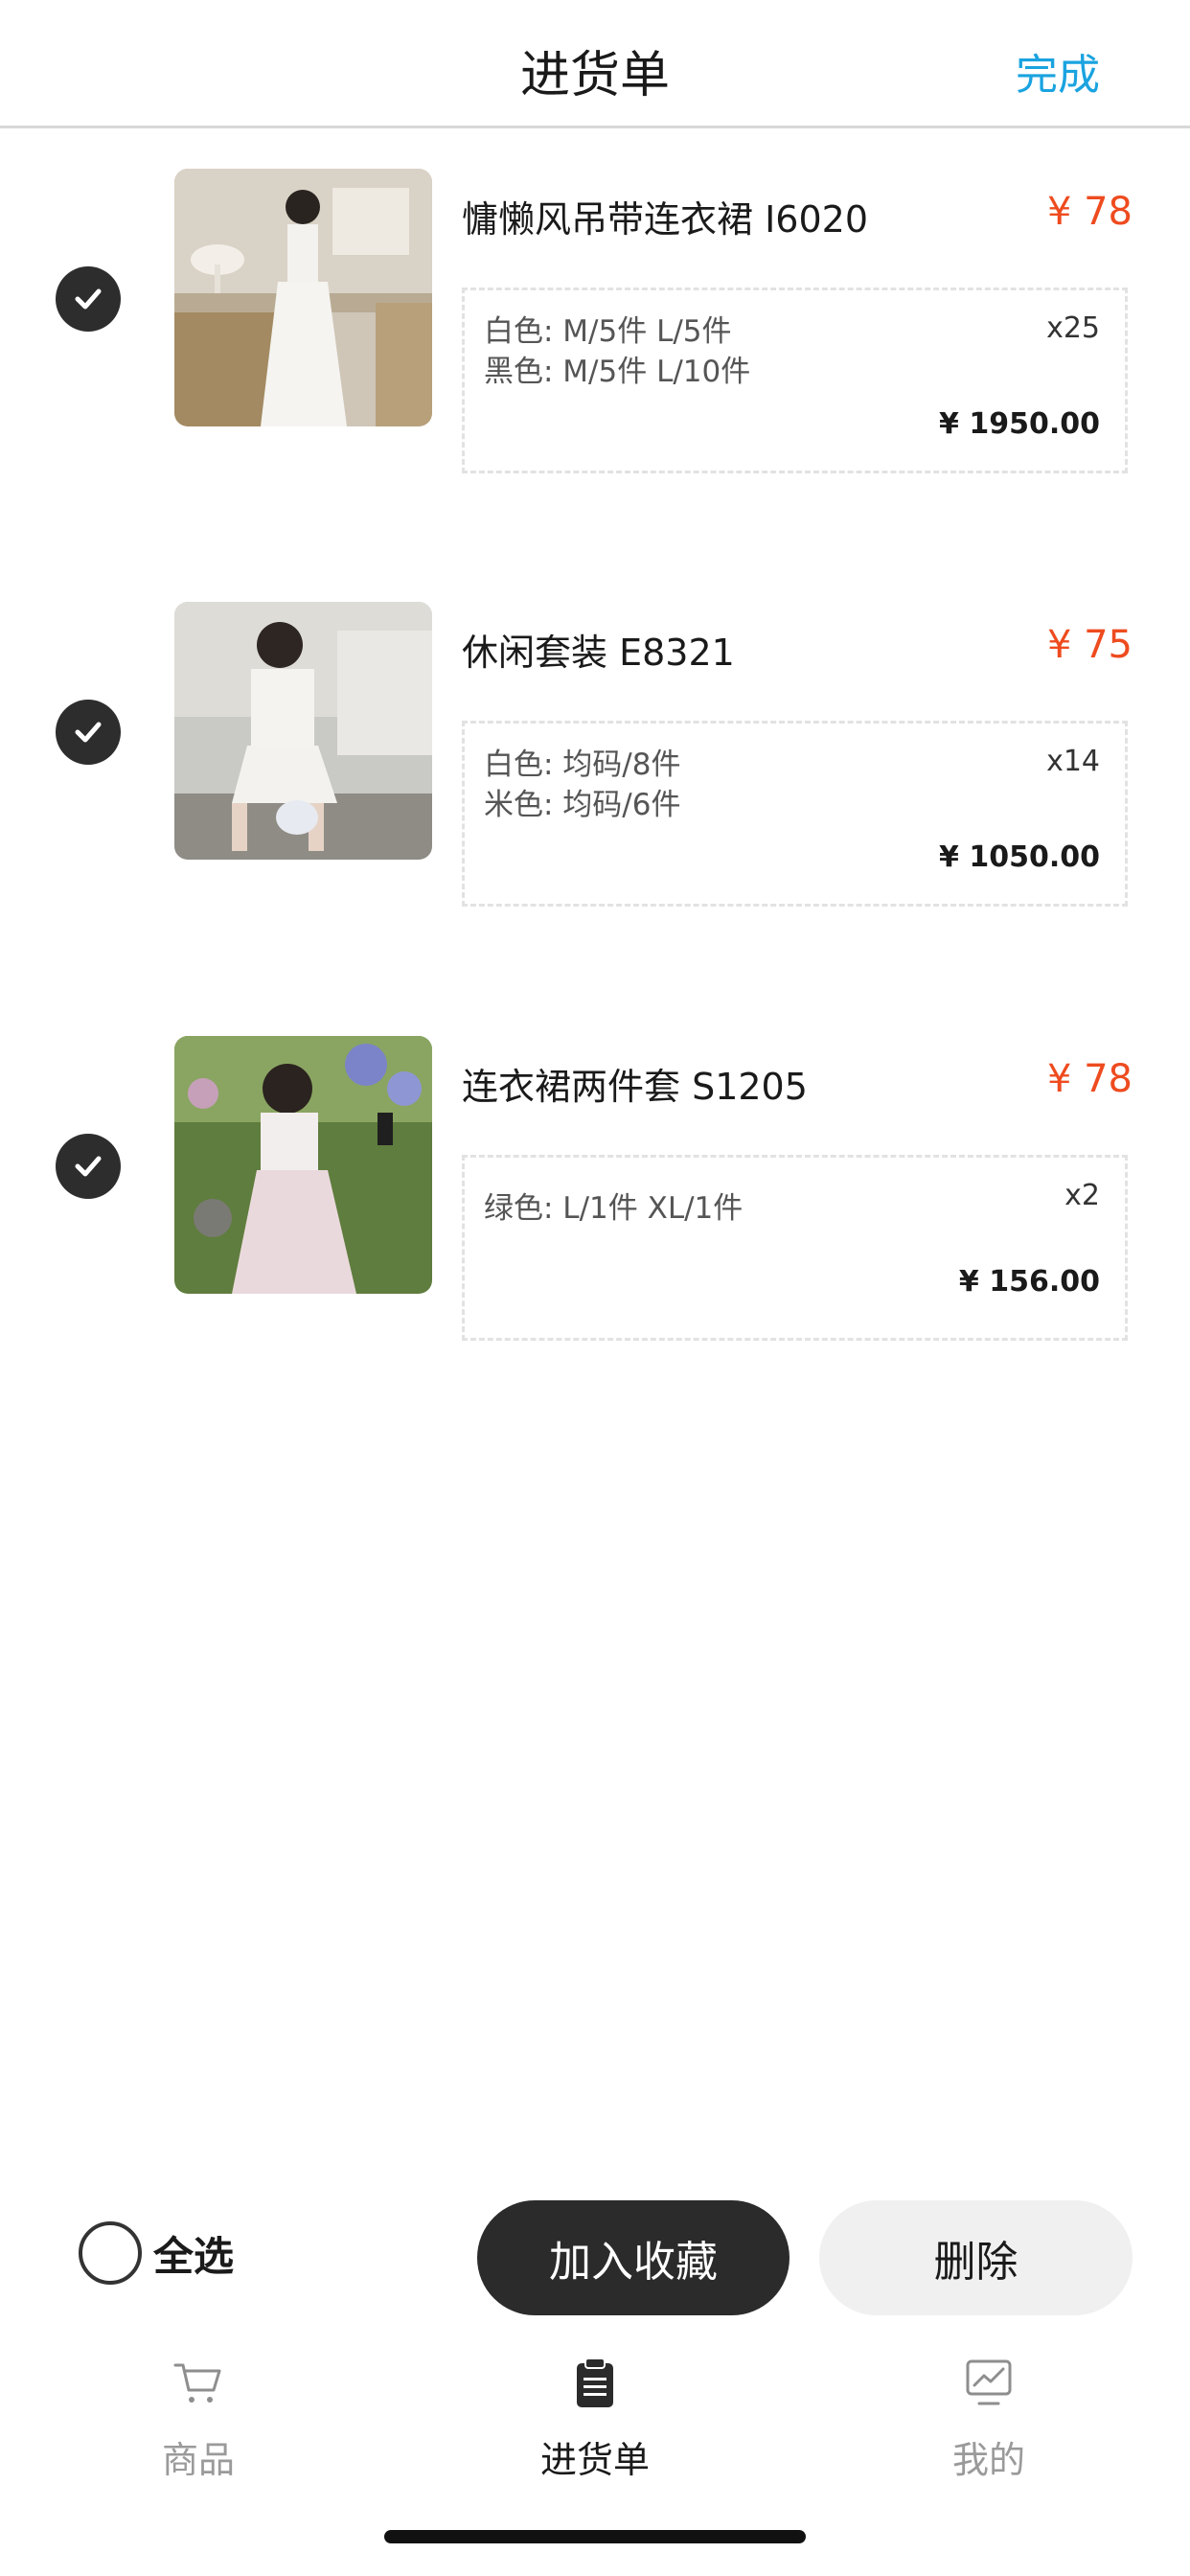  What do you see at coordinates (599, 649) in the screenshot?
I see `item-title: 休闲套装 E8321` at bounding box center [599, 649].